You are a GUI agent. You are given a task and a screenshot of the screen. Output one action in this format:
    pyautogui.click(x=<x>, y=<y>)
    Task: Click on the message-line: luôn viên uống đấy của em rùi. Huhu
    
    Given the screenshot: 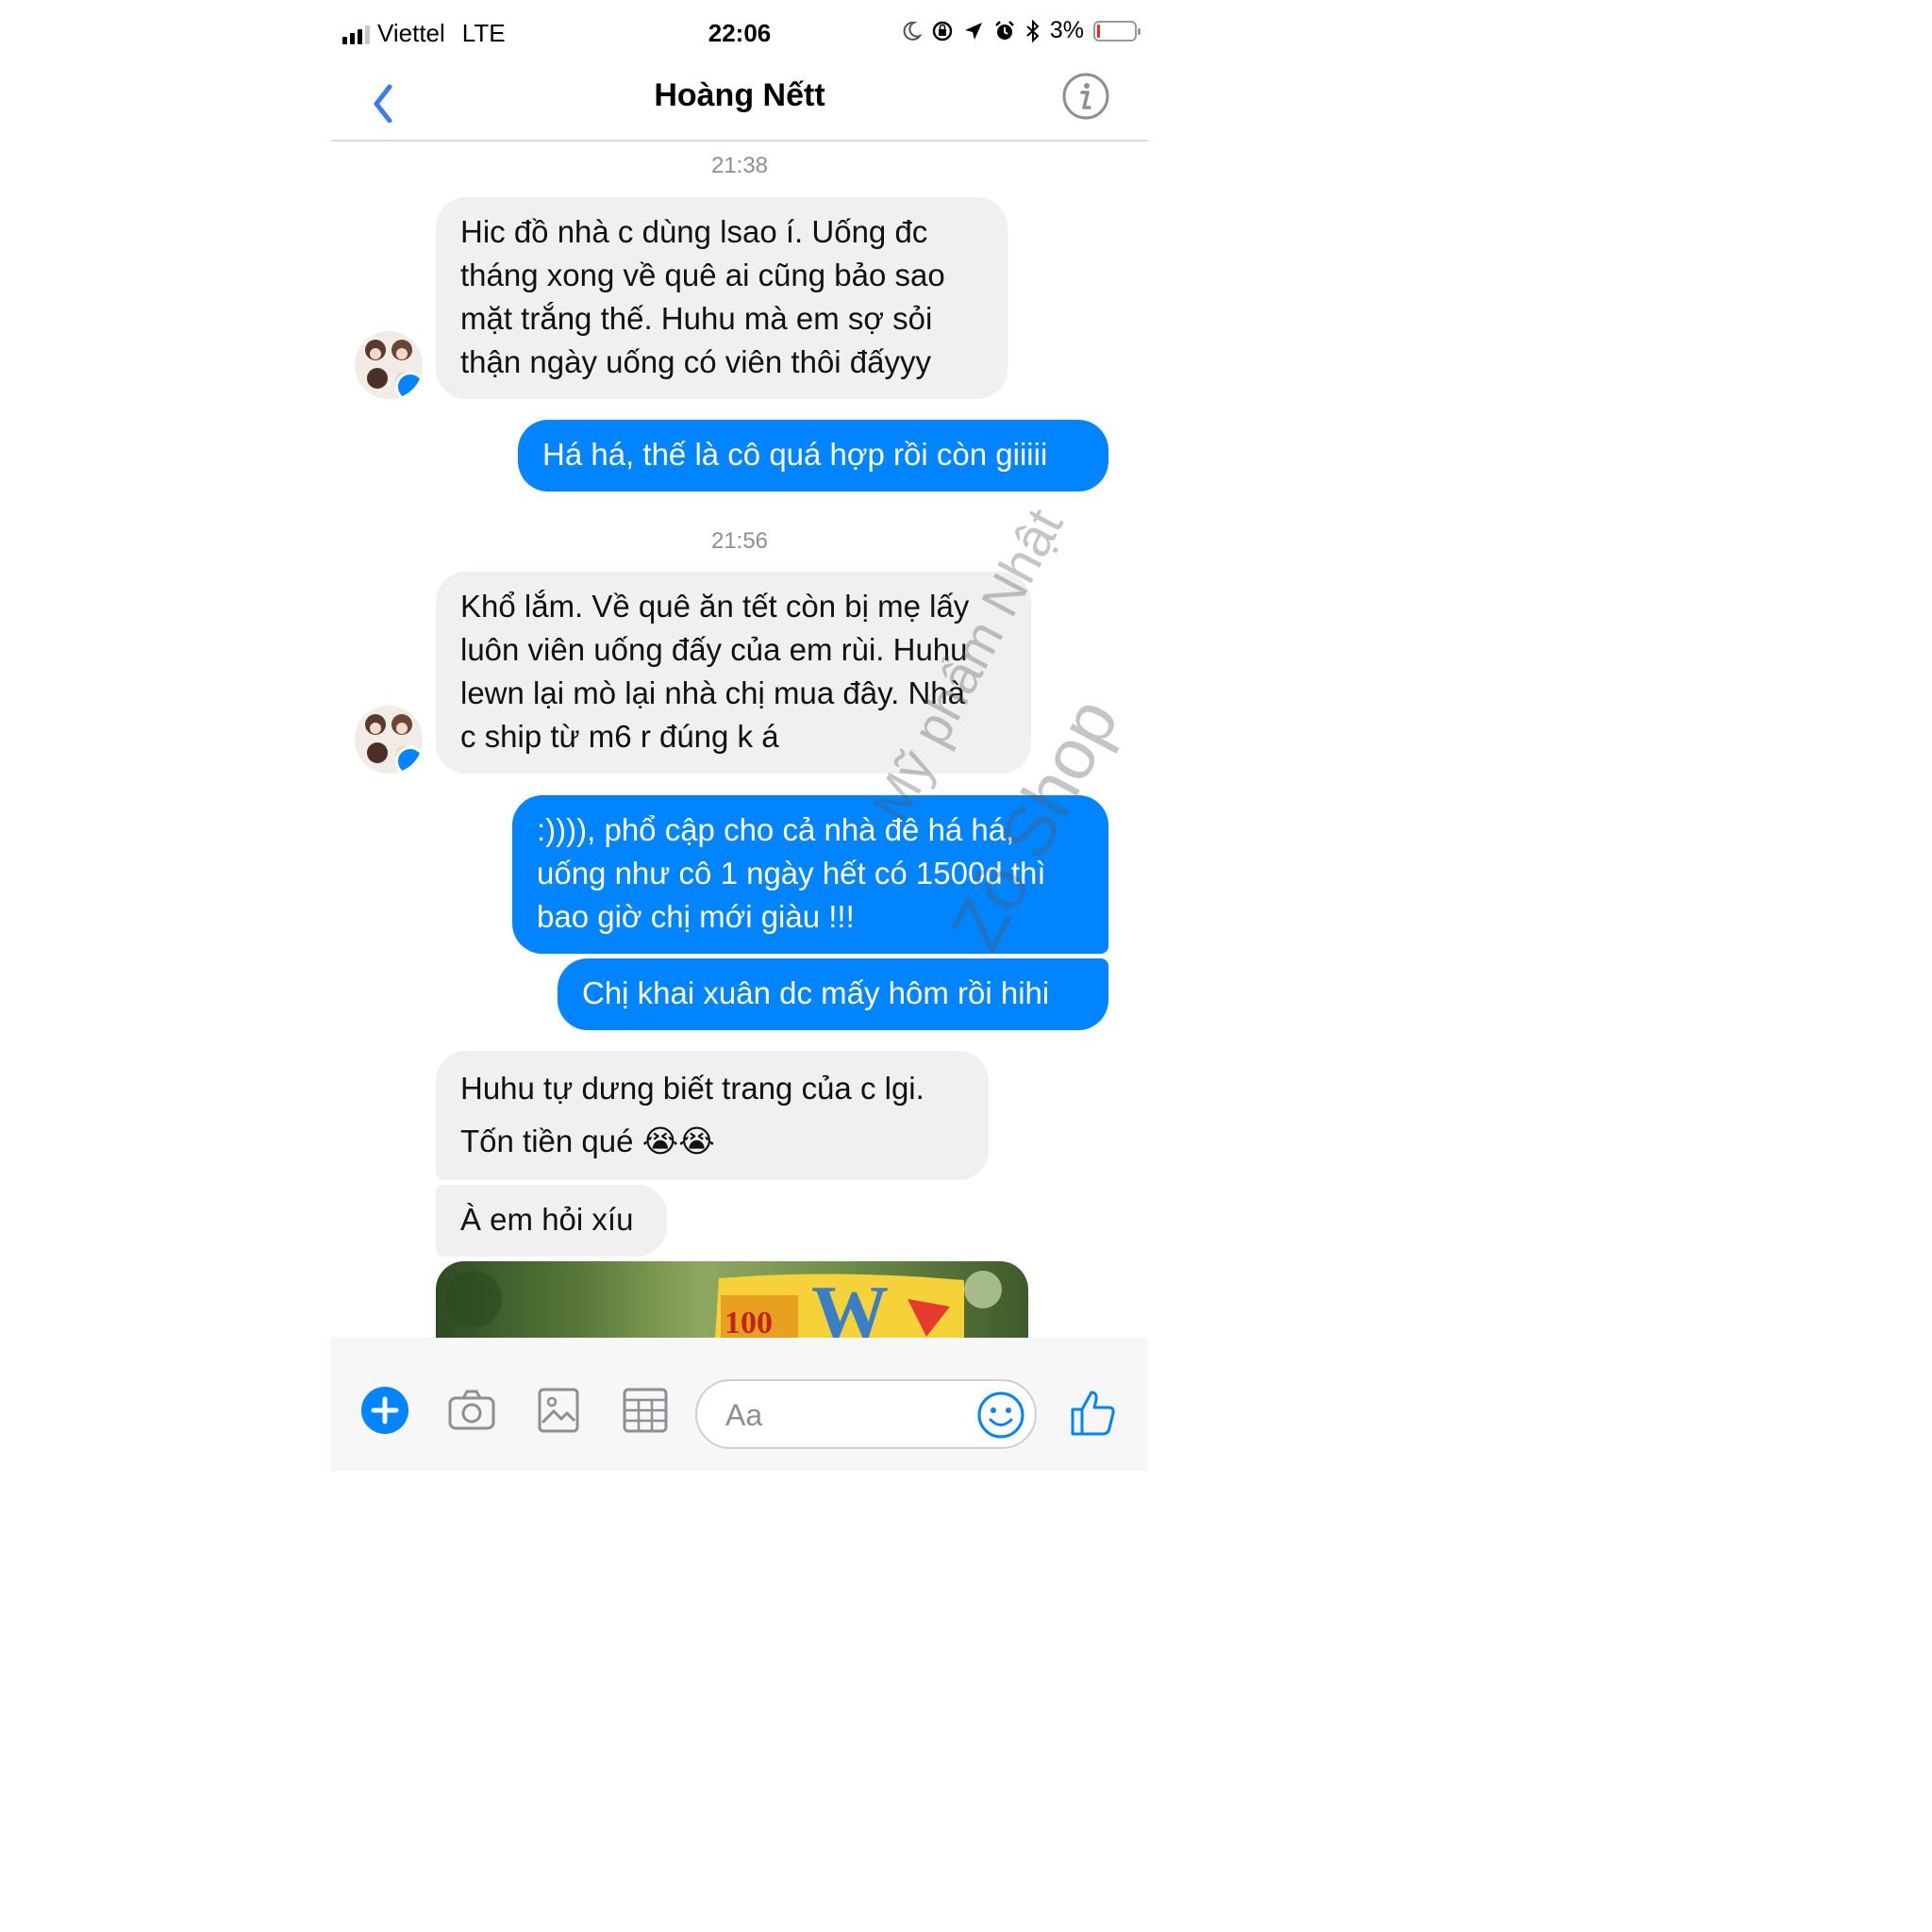 What is the action you would take?
    pyautogui.click(x=714, y=649)
    